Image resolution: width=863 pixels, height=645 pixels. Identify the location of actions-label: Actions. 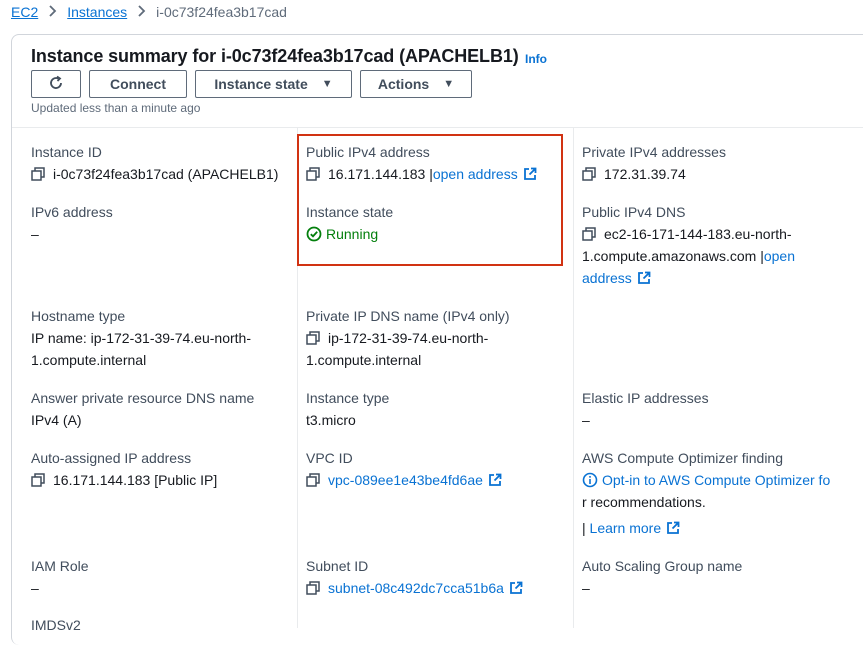
(403, 84).